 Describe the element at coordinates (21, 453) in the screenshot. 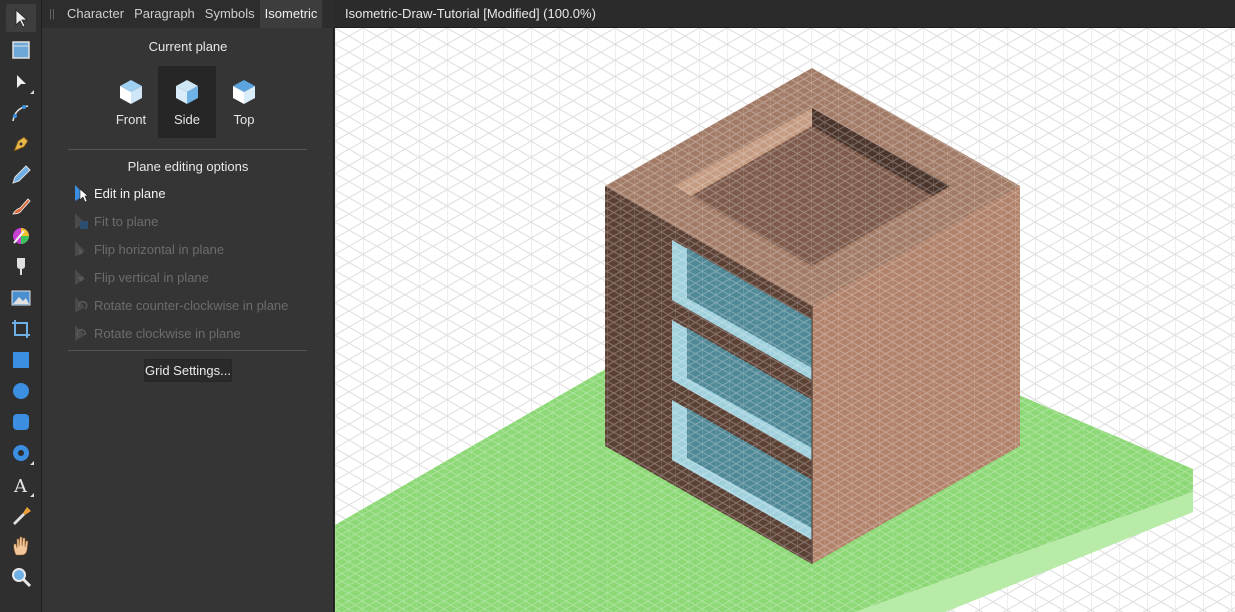

I see `donut-tool-icon` at that location.